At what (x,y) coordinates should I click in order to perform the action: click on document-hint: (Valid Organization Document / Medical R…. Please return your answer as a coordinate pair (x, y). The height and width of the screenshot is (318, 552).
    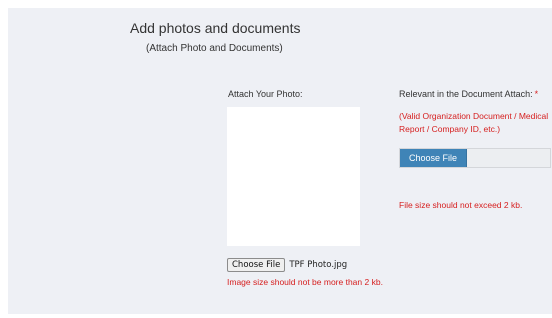
    Looking at the image, I should click on (474, 122).